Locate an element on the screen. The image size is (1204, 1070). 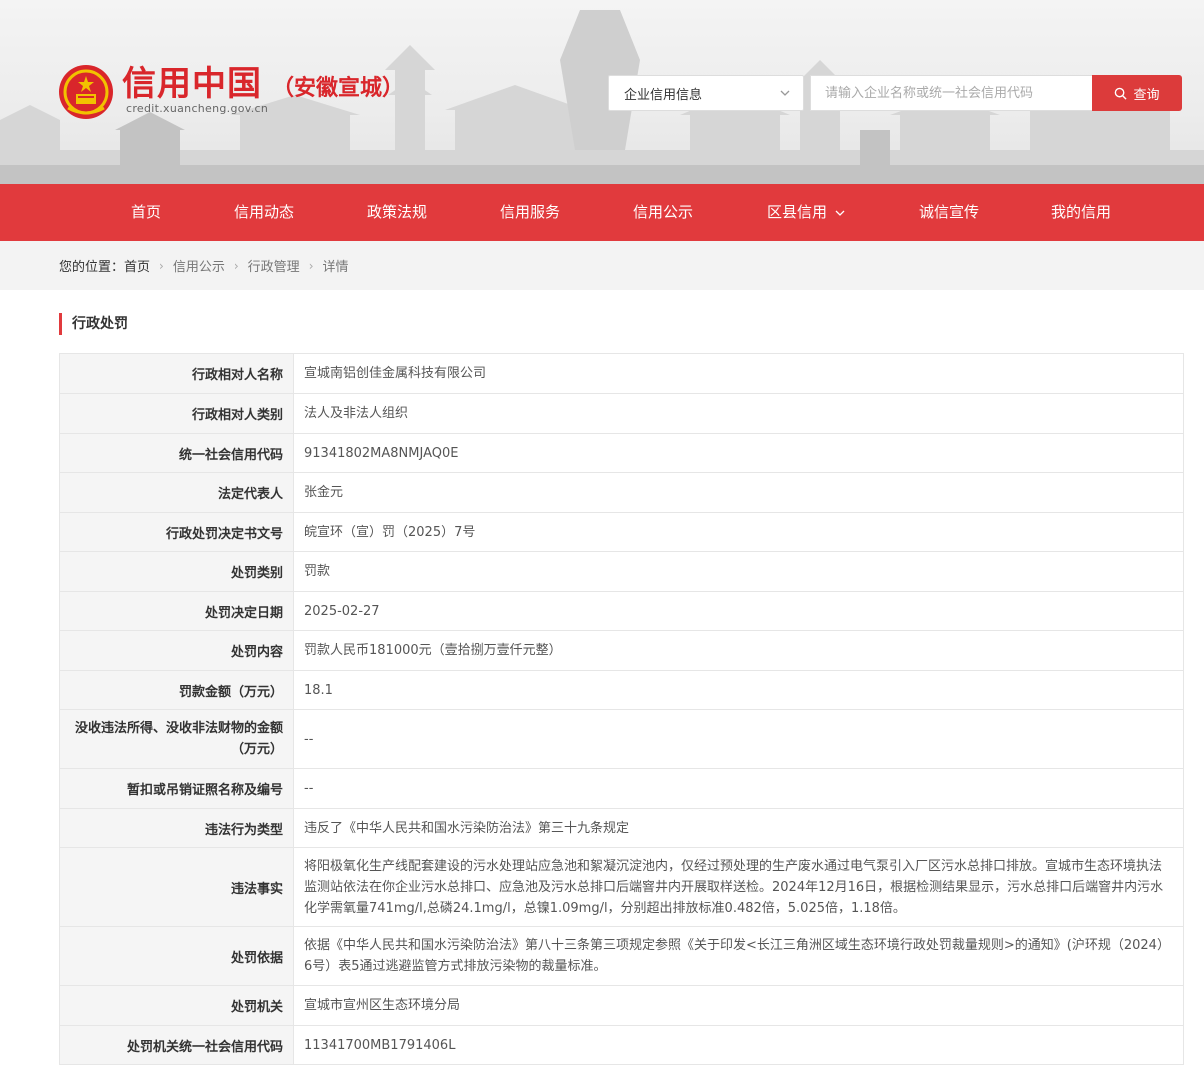
search-bar: 企业信用信息 查询 is located at coordinates (895, 93).